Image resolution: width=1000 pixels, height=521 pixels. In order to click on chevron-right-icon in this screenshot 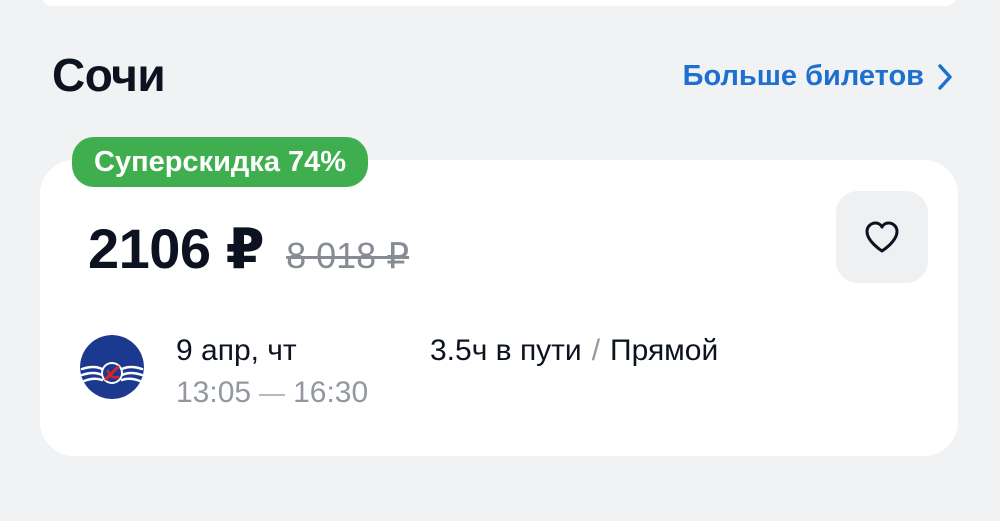, I will do `click(945, 76)`.